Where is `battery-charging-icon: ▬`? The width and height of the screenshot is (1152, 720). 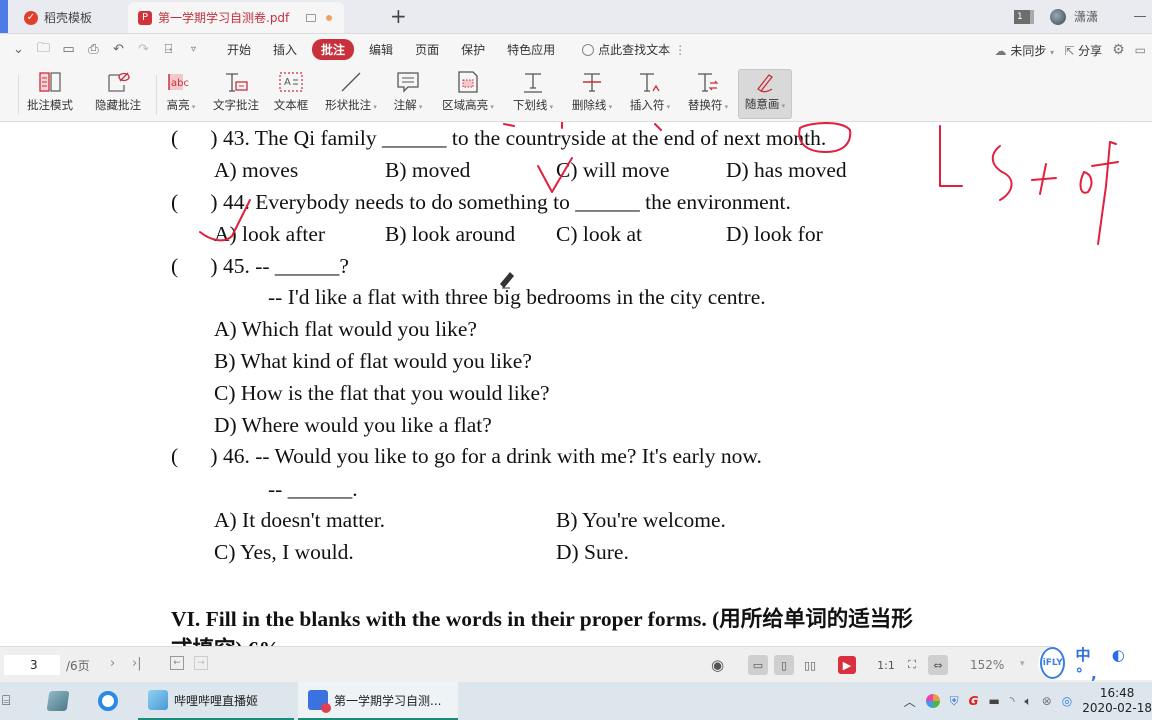
battery-charging-icon: ▬ is located at coordinates (994, 701).